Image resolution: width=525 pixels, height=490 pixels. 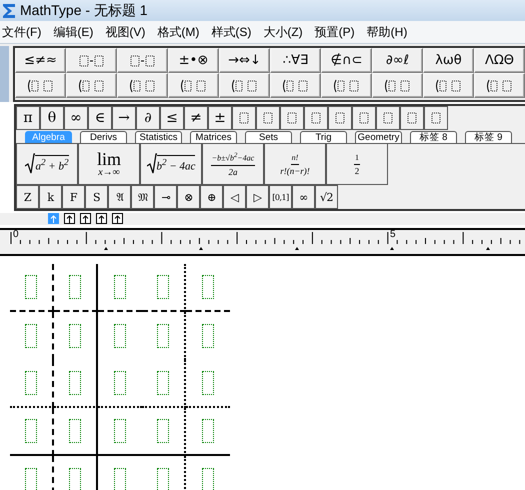 I want to click on expression-button: n! r!(n−r)!, so click(x=295, y=164).